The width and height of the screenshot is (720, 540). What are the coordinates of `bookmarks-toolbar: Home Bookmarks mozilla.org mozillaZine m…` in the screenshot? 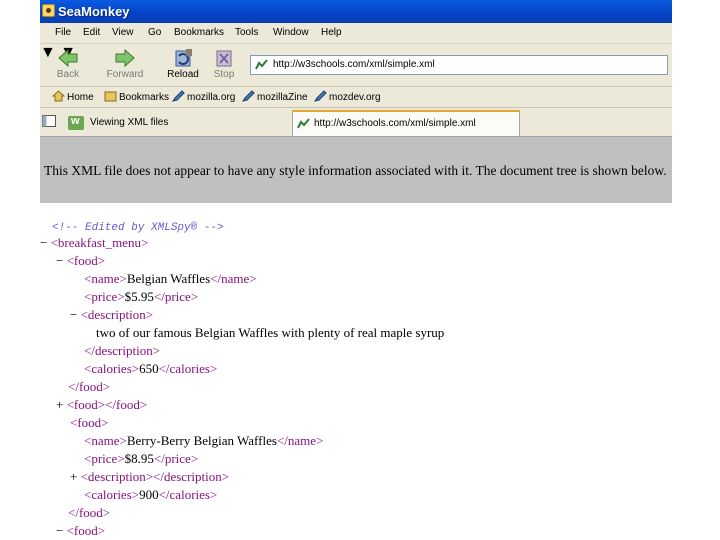 It's located at (356, 97).